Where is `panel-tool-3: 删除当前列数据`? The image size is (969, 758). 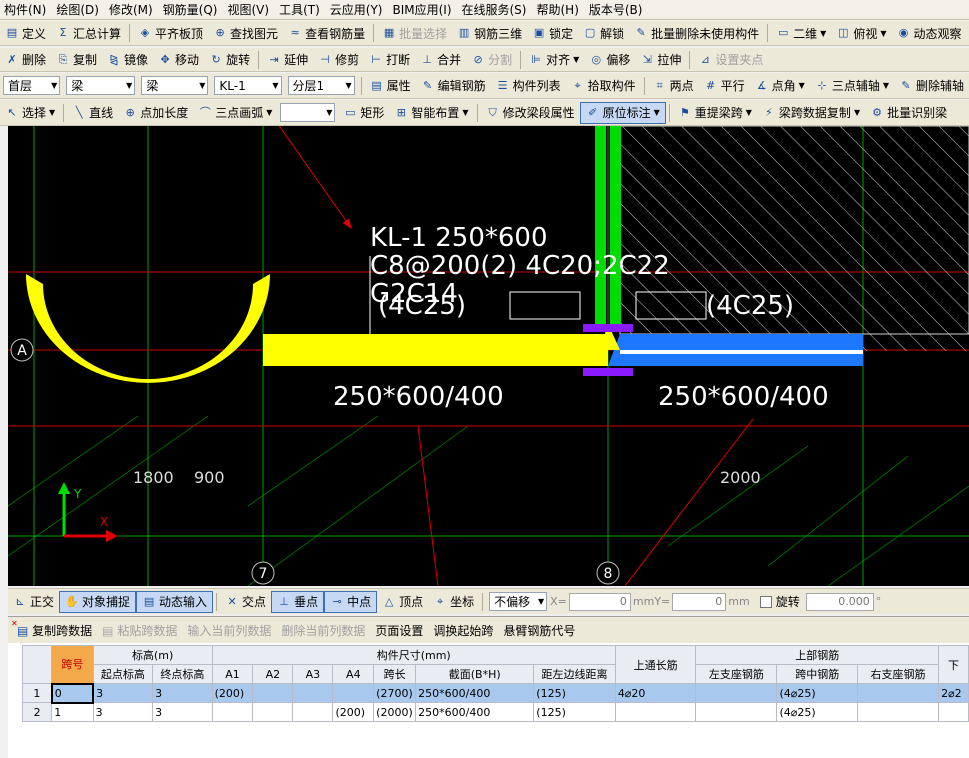
panel-tool-3: 删除当前列数据 is located at coordinates (323, 630).